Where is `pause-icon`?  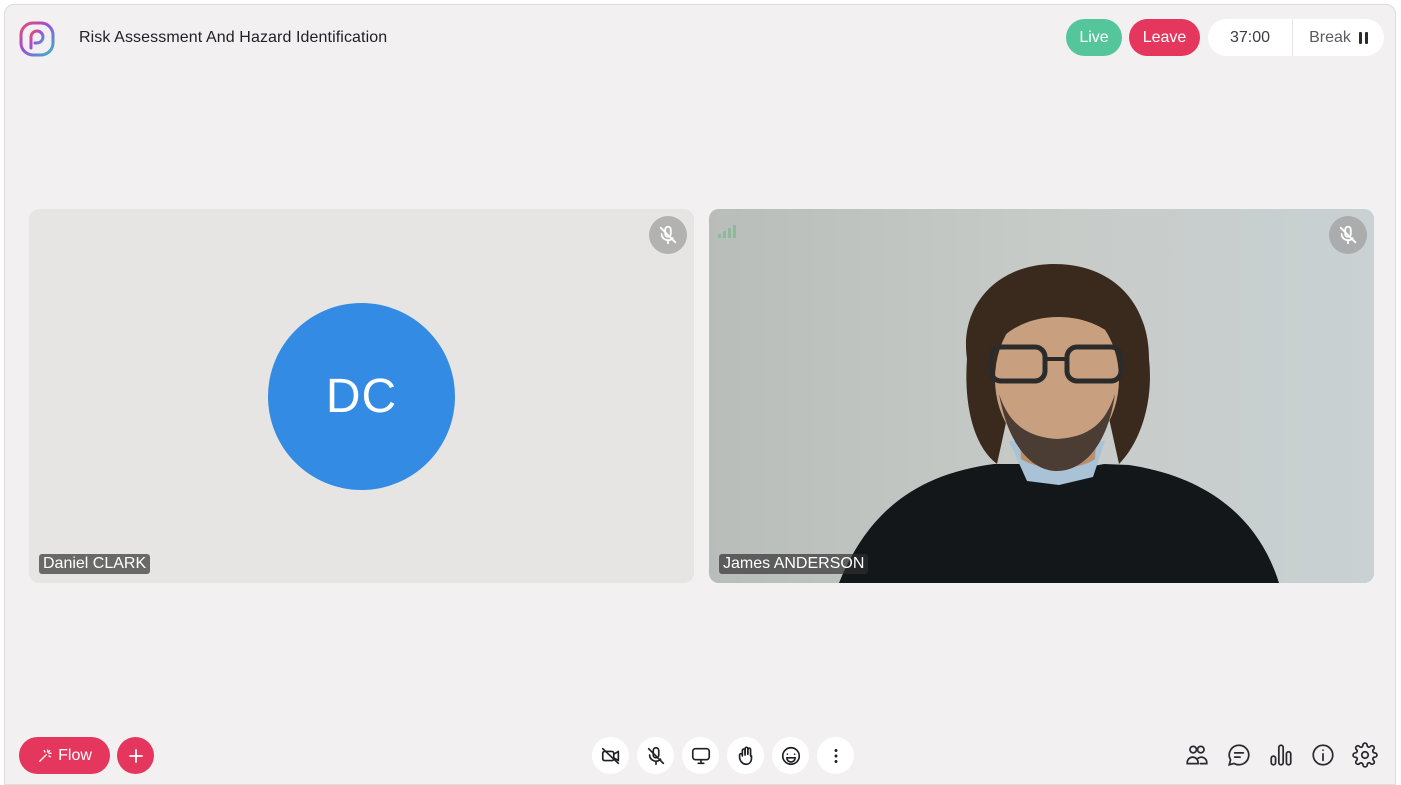
pause-icon is located at coordinates (1363, 37).